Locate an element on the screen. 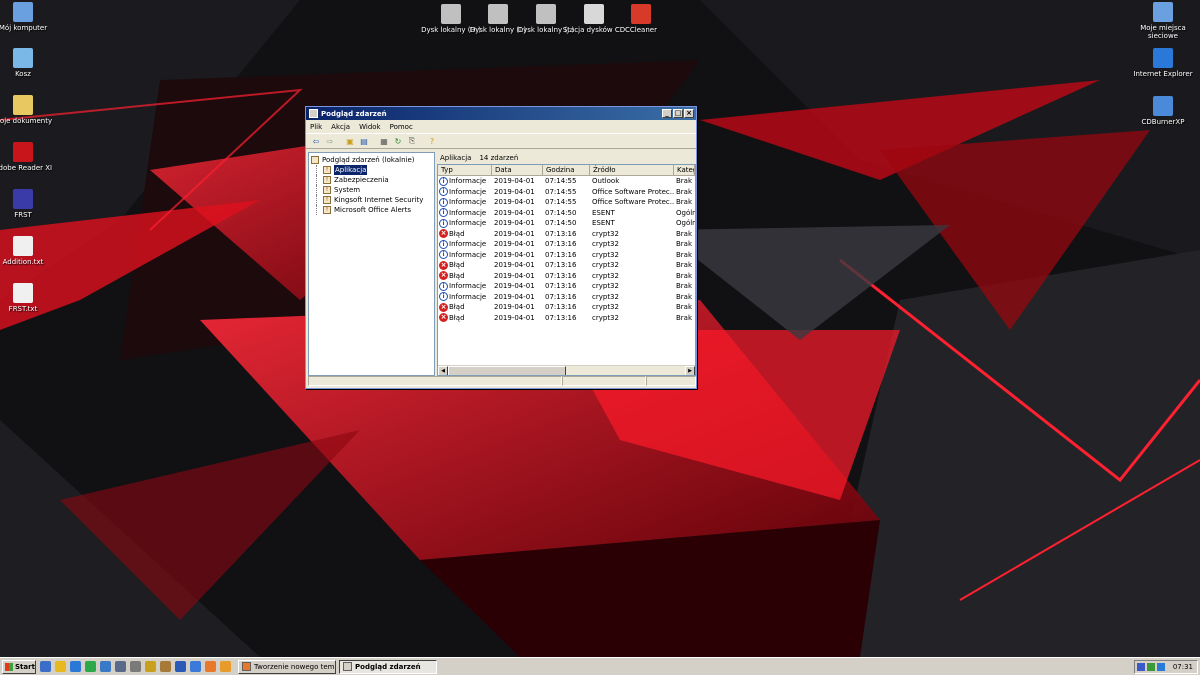 The height and width of the screenshot is (675, 1200). ccleaner-icon is located at coordinates (90, 666).